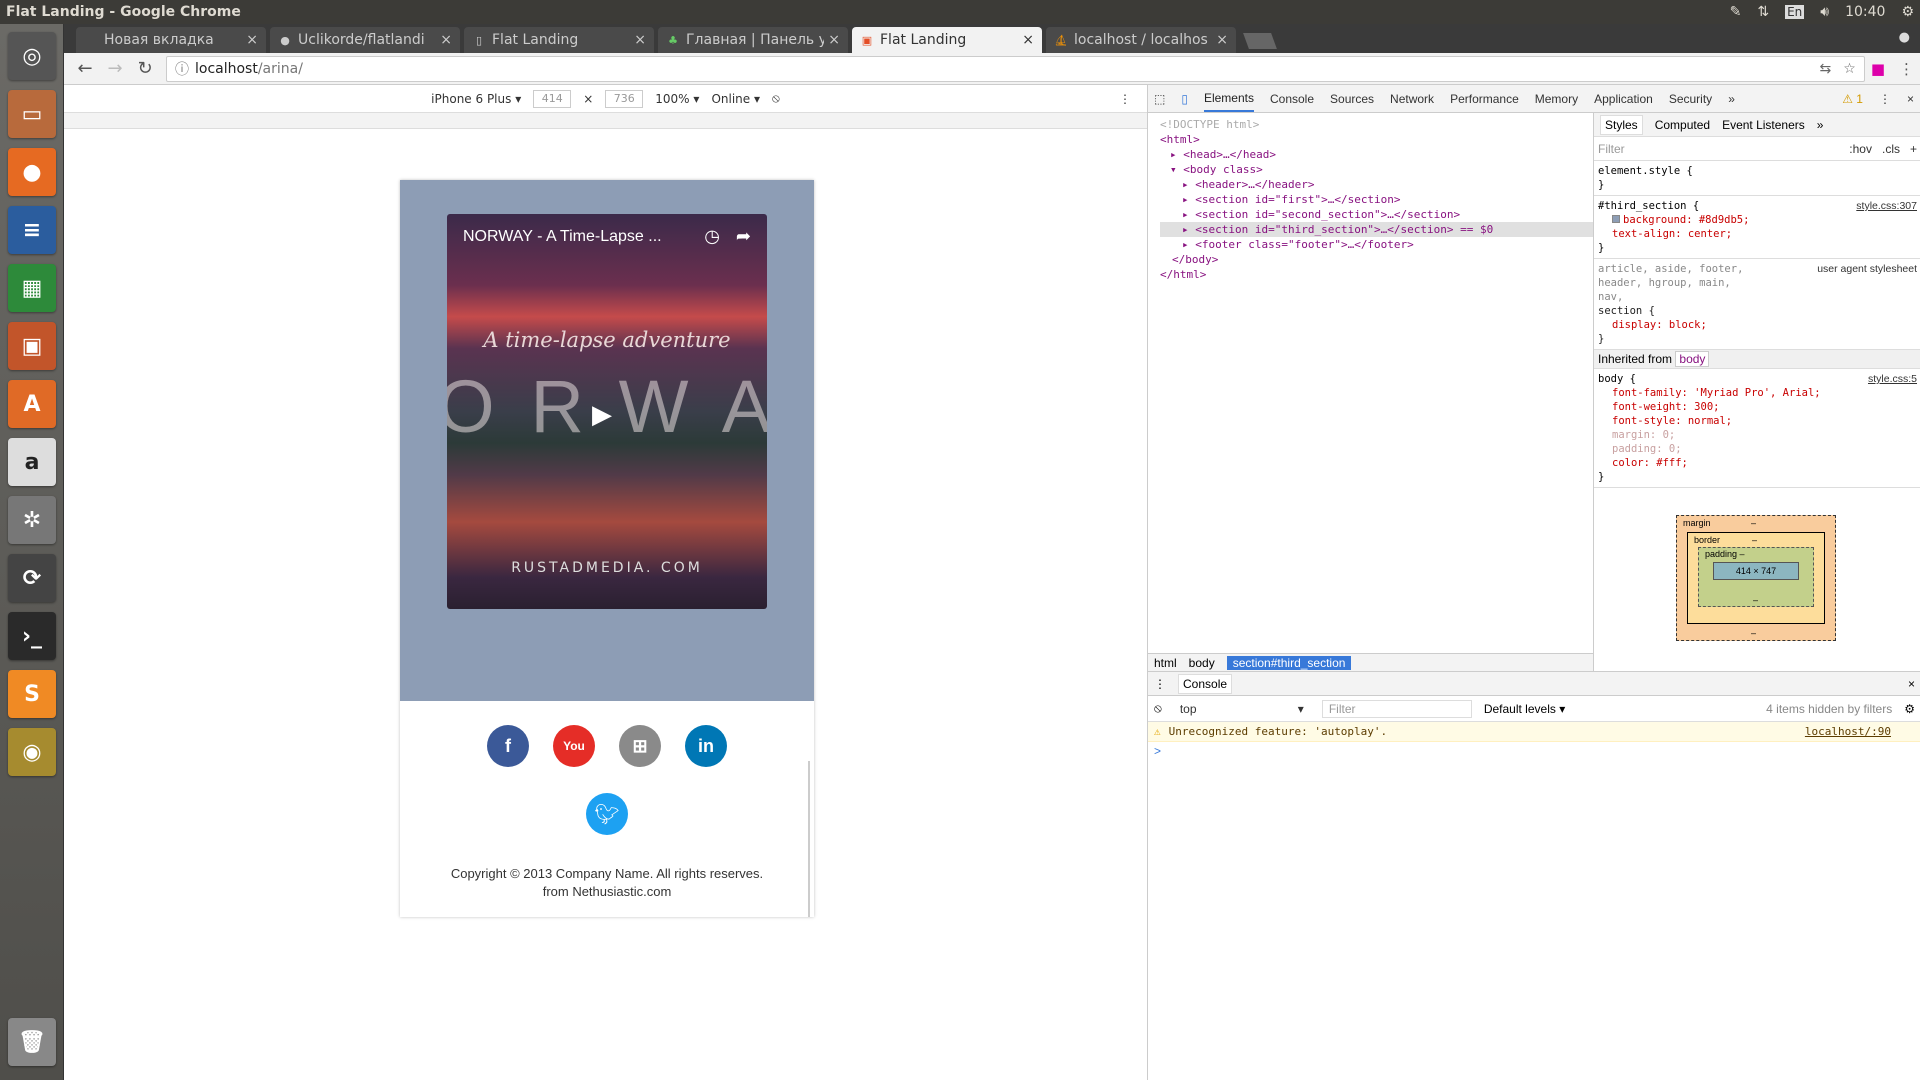 This screenshot has width=1920, height=1080. What do you see at coordinates (1292, 99) in the screenshot?
I see `tab-console: Console` at bounding box center [1292, 99].